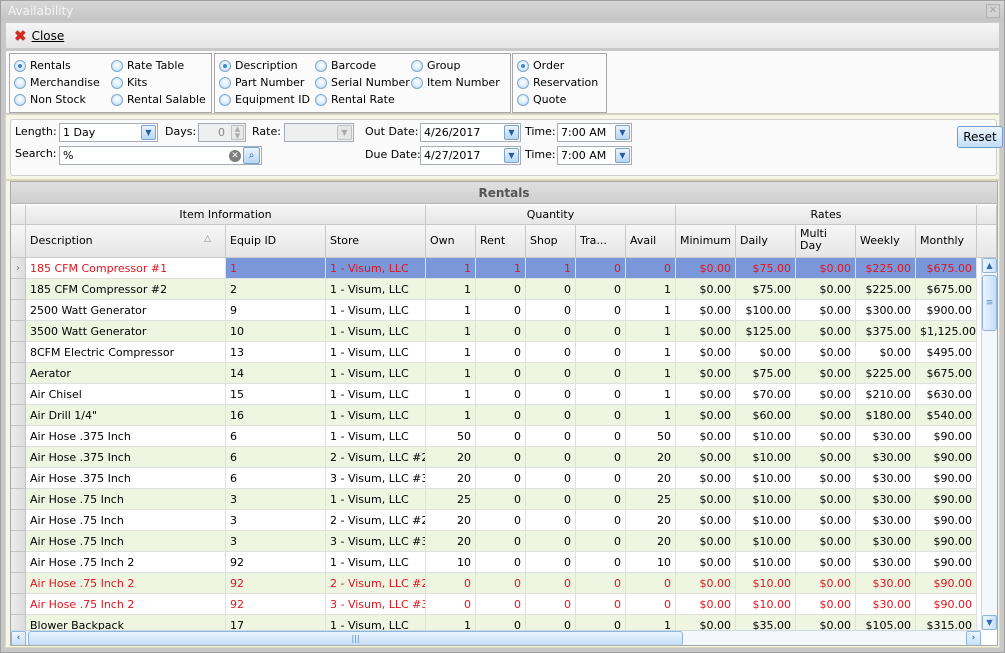 This screenshot has height=653, width=1005. I want to click on reset-button: Reset, so click(980, 137).